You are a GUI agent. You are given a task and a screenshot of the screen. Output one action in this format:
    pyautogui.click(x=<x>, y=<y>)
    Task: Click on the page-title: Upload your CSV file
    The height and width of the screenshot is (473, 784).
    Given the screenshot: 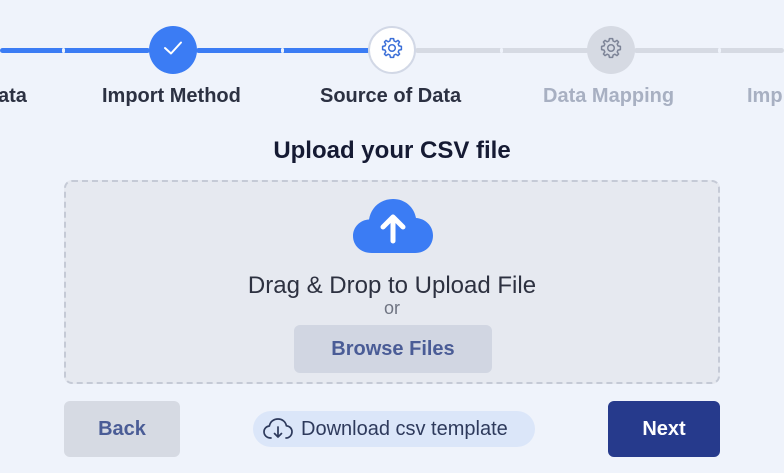 What is the action you would take?
    pyautogui.click(x=392, y=150)
    